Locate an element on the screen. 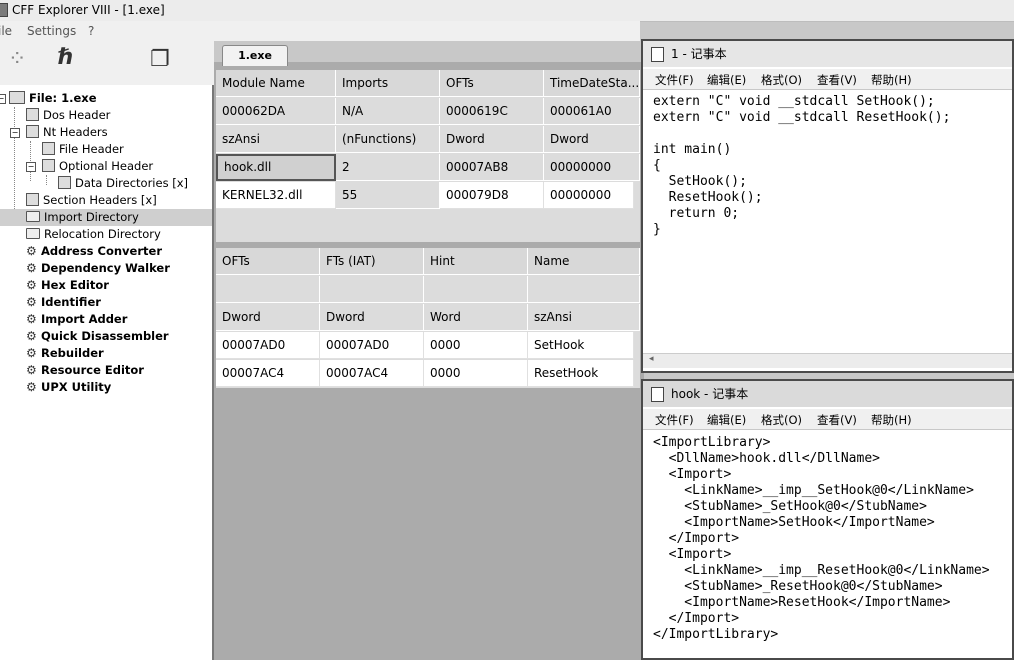  table-cell: 2 is located at coordinates (388, 167).